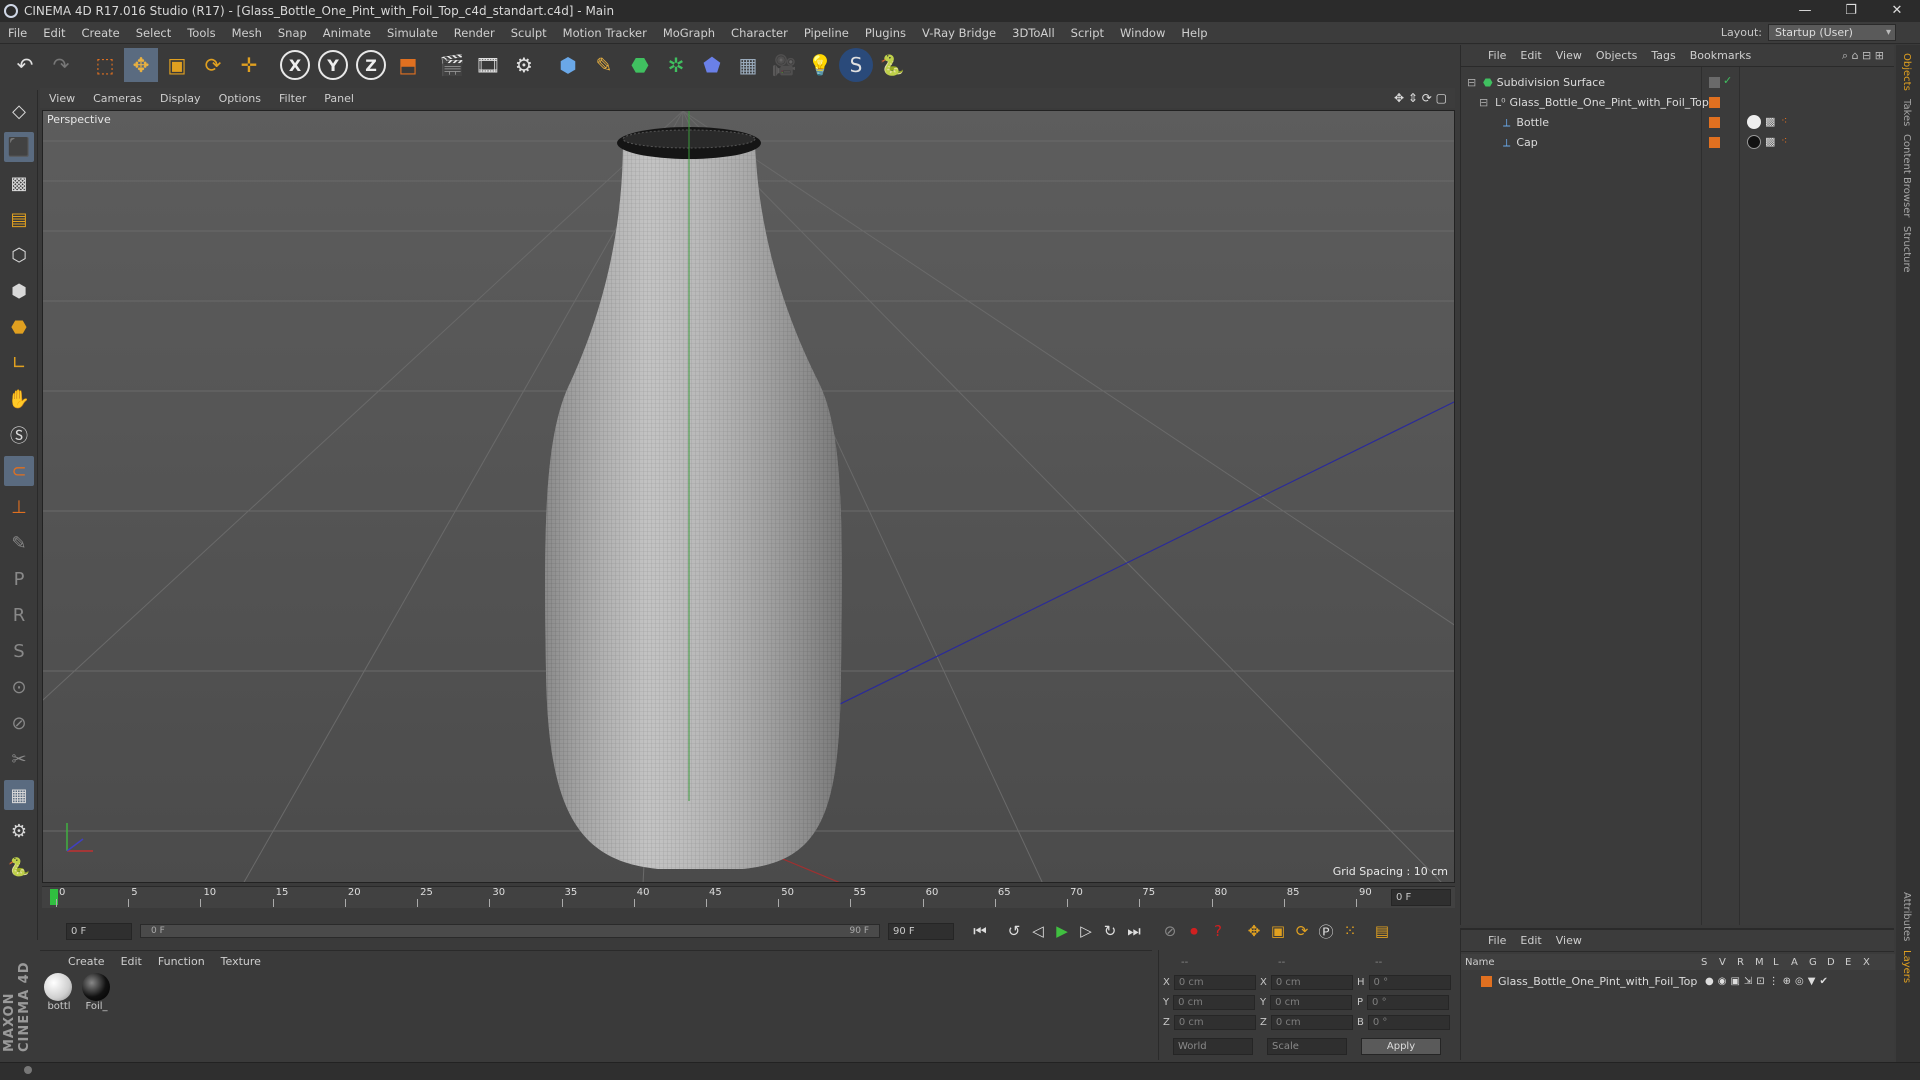  Describe the element at coordinates (1420, 98) in the screenshot. I see `viewport-nav-icons: ✥ ⇕ ⟳ ▢` at that location.